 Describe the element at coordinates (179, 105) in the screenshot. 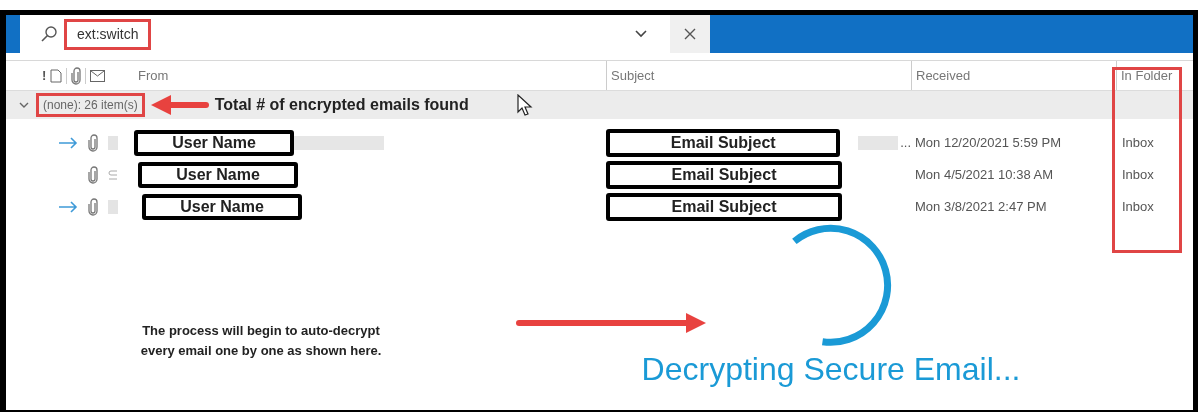

I see `annotation-arrow` at that location.